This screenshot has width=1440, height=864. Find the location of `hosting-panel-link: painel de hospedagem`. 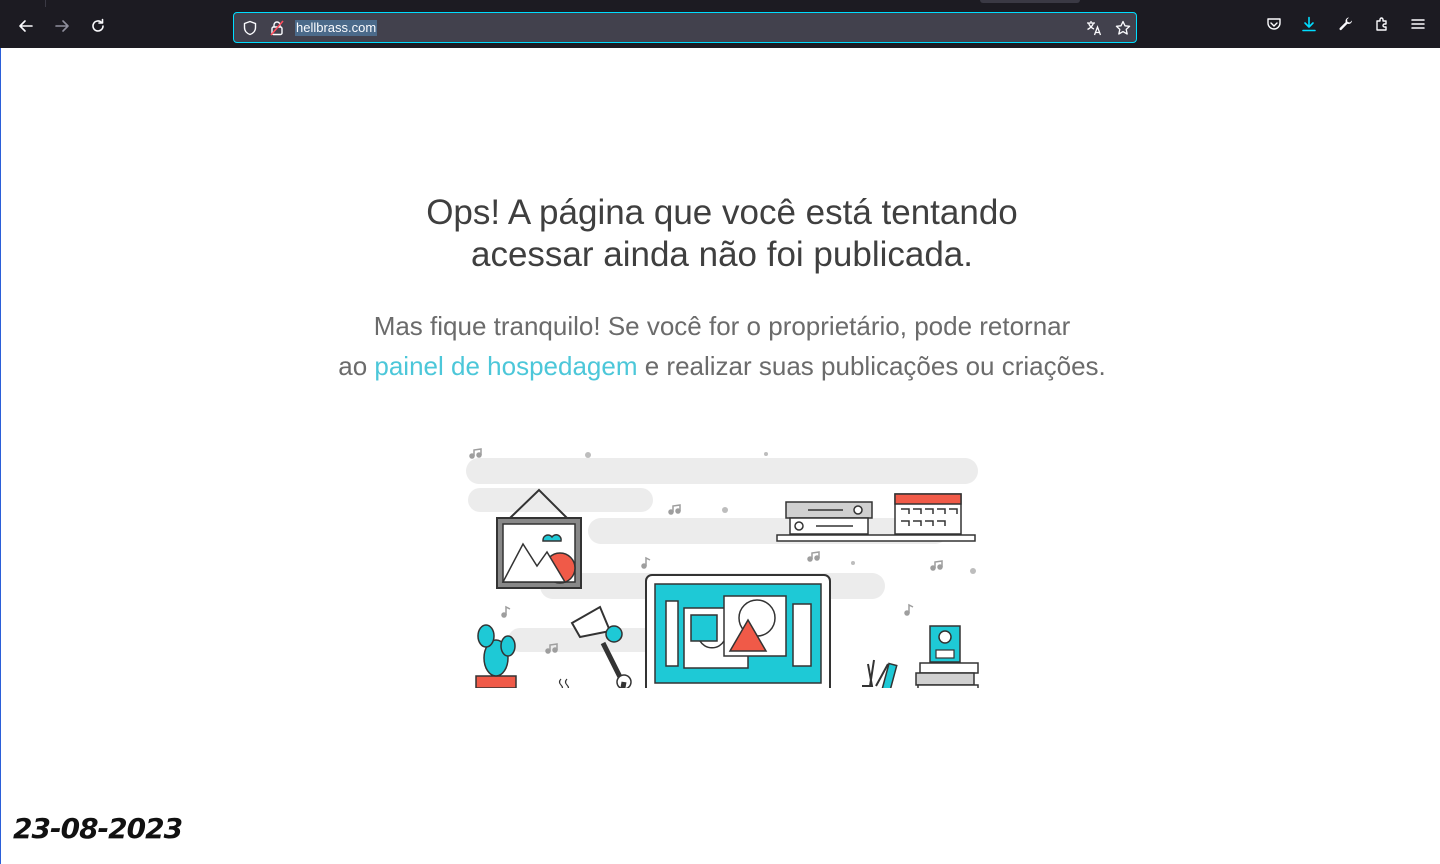

hosting-panel-link: painel de hospedagem is located at coordinates (505, 366).